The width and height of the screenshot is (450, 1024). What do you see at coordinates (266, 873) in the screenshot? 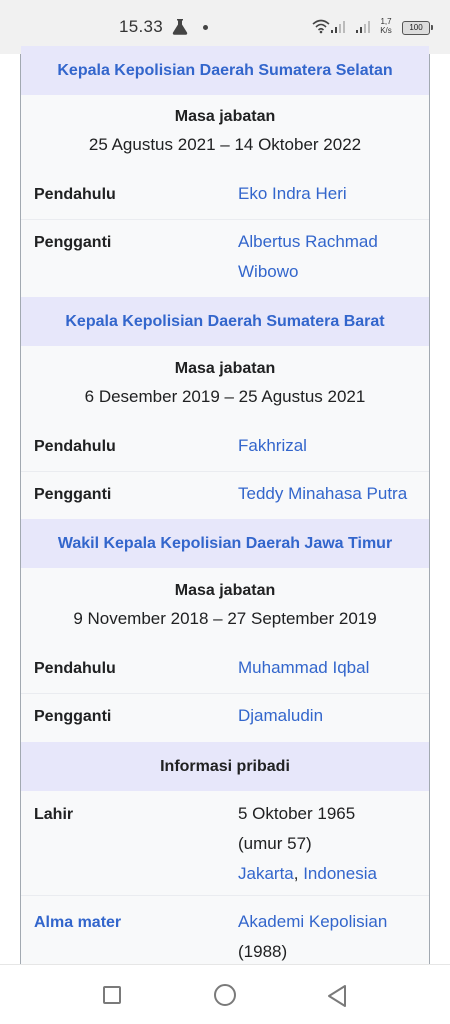
I see `born-city-link: Jakarta` at bounding box center [266, 873].